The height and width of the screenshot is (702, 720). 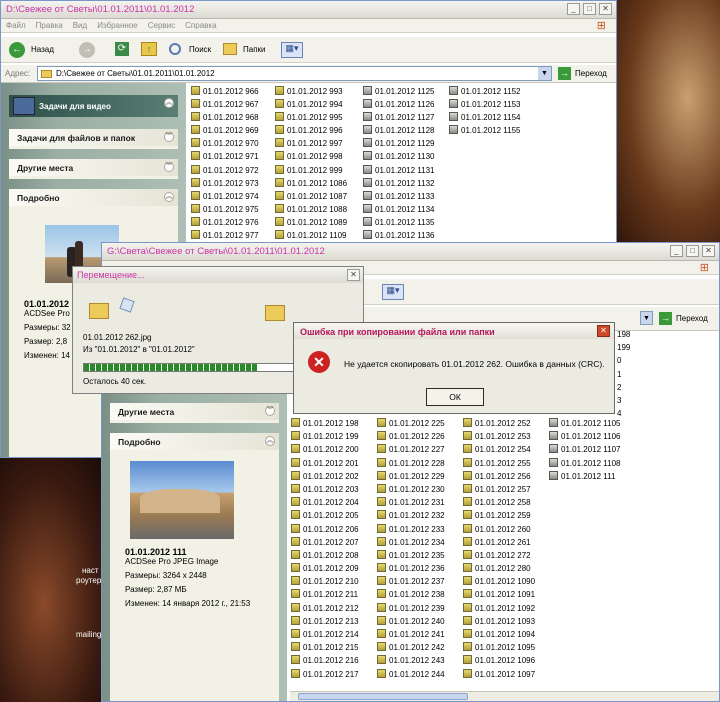 I want to click on file-item: 01.01.2012 1129, so click(x=398, y=143).